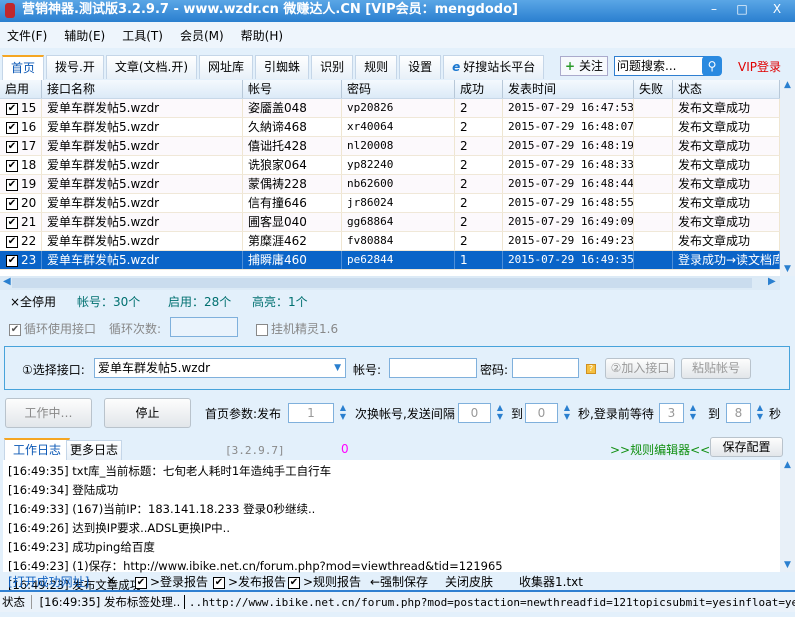  What do you see at coordinates (653, 89) in the screenshot?
I see `column-header: 失败` at bounding box center [653, 89].